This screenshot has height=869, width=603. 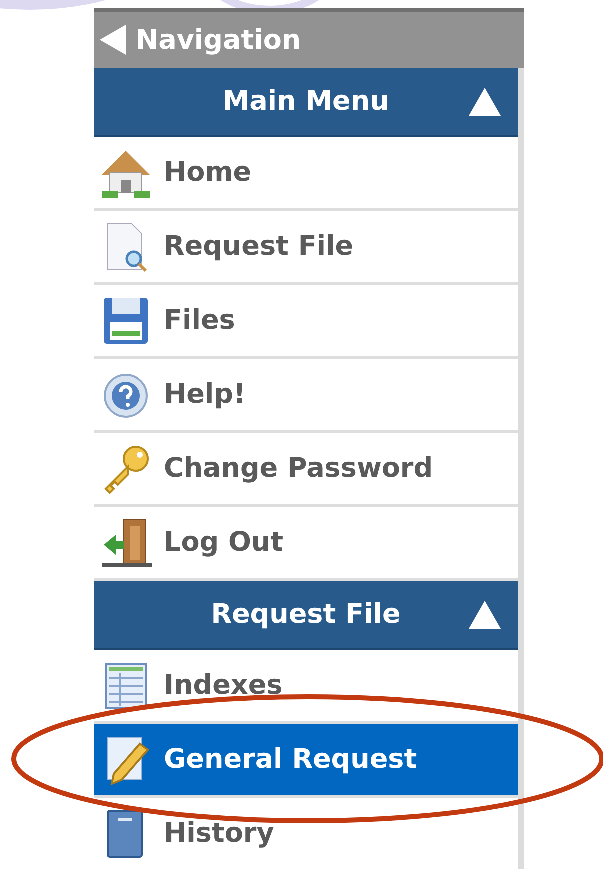 I want to click on menu-item-label: Log Out, so click(x=224, y=542).